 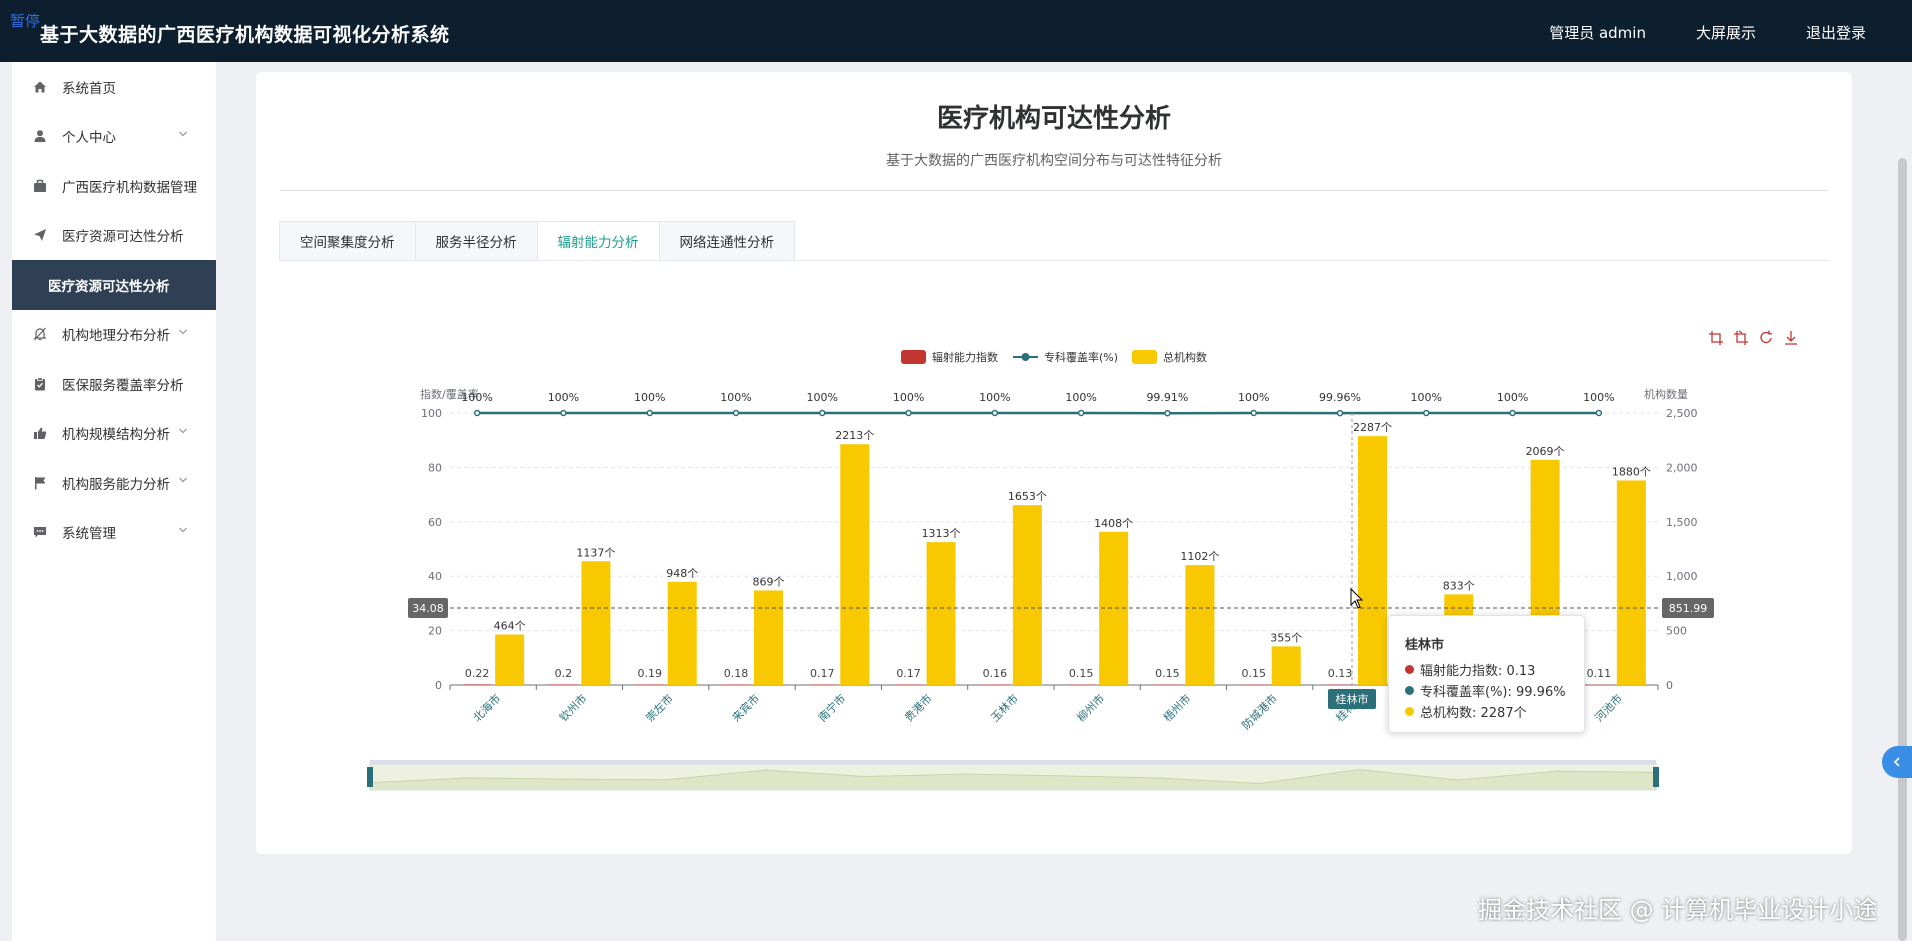 What do you see at coordinates (1199, 556) in the screenshot?
I see `count-value-label: 1102个` at bounding box center [1199, 556].